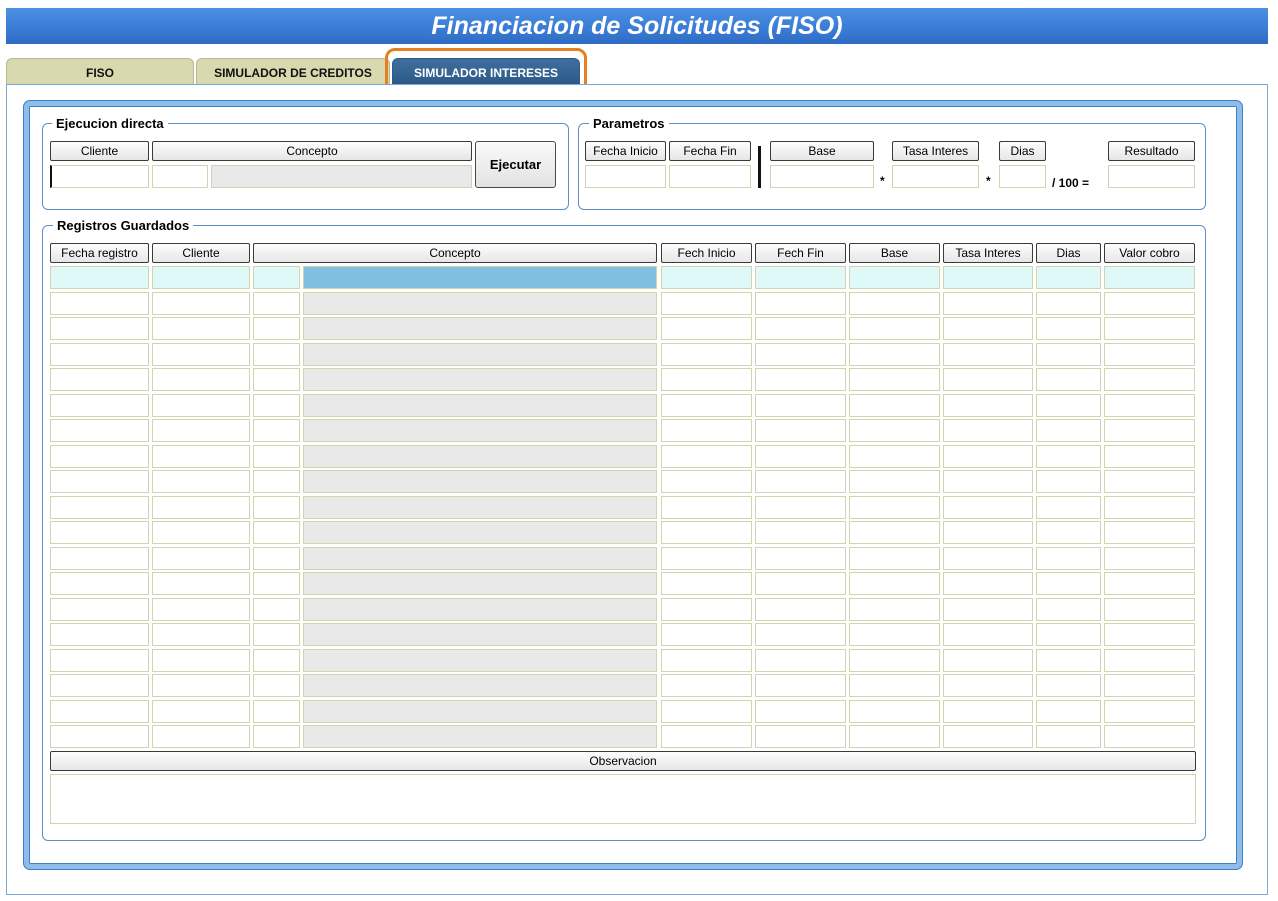  I want to click on dias-input, so click(1022, 176).